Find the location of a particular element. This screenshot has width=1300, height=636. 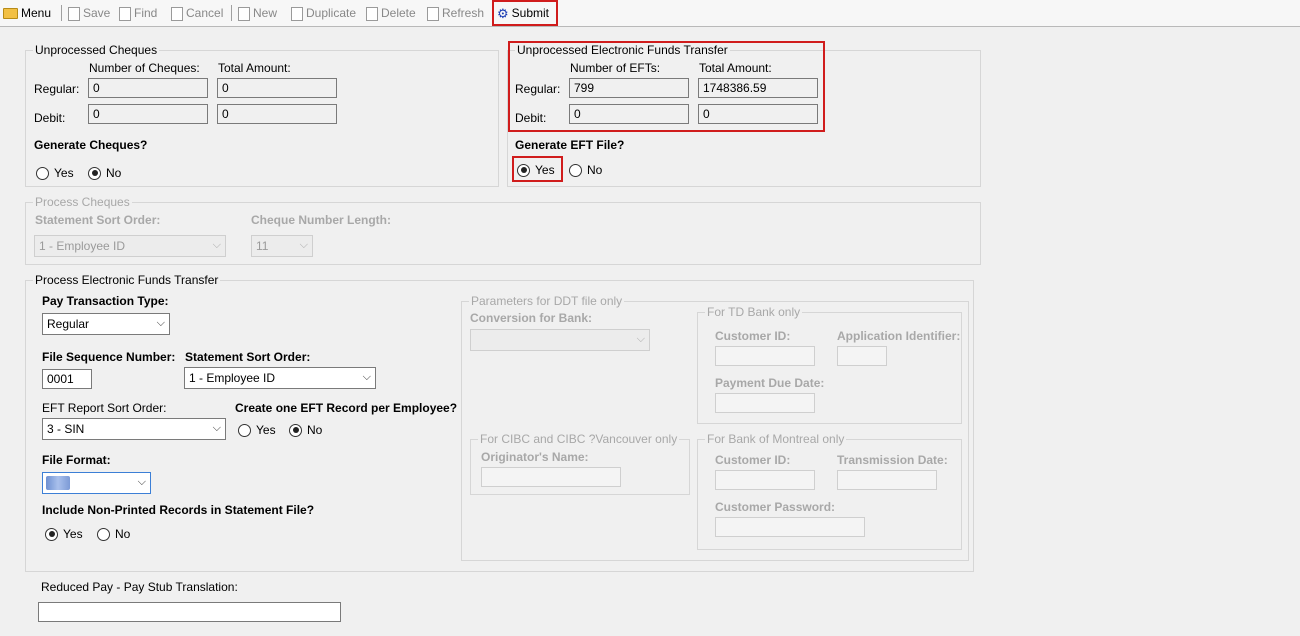

save-icon is located at coordinates (74, 13).